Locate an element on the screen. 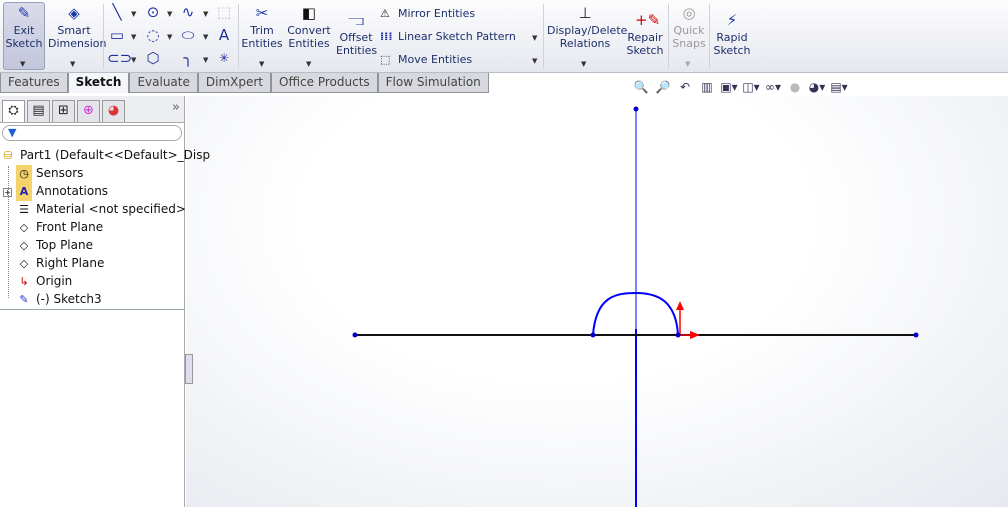  origin-y-arrowhead is located at coordinates (680, 305).